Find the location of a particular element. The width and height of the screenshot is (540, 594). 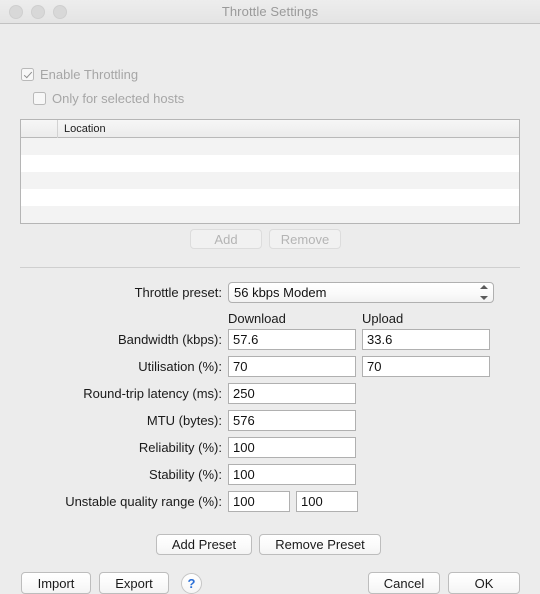

unstable-quality-range-label: Unstable quality range (%): is located at coordinates (143, 501).